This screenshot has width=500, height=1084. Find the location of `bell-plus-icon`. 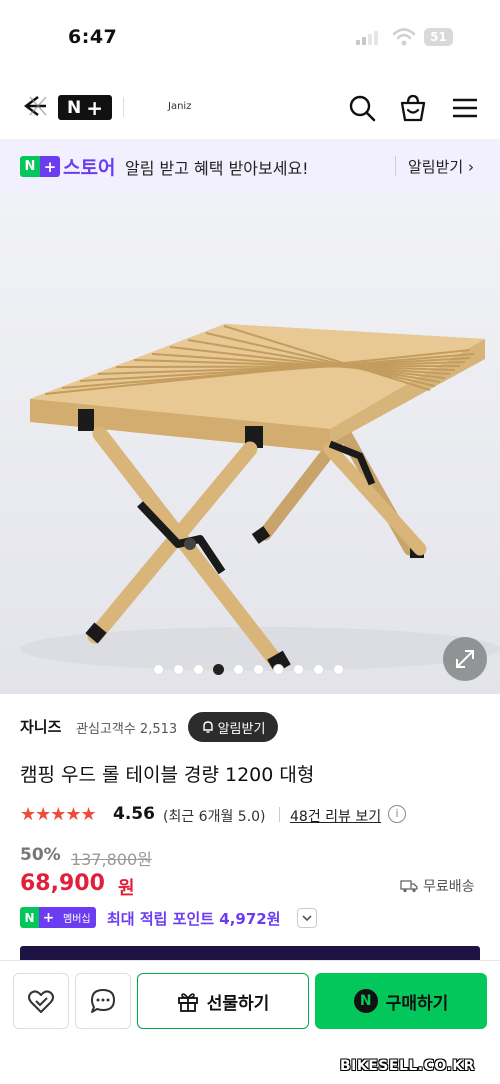

bell-plus-icon is located at coordinates (207, 727).